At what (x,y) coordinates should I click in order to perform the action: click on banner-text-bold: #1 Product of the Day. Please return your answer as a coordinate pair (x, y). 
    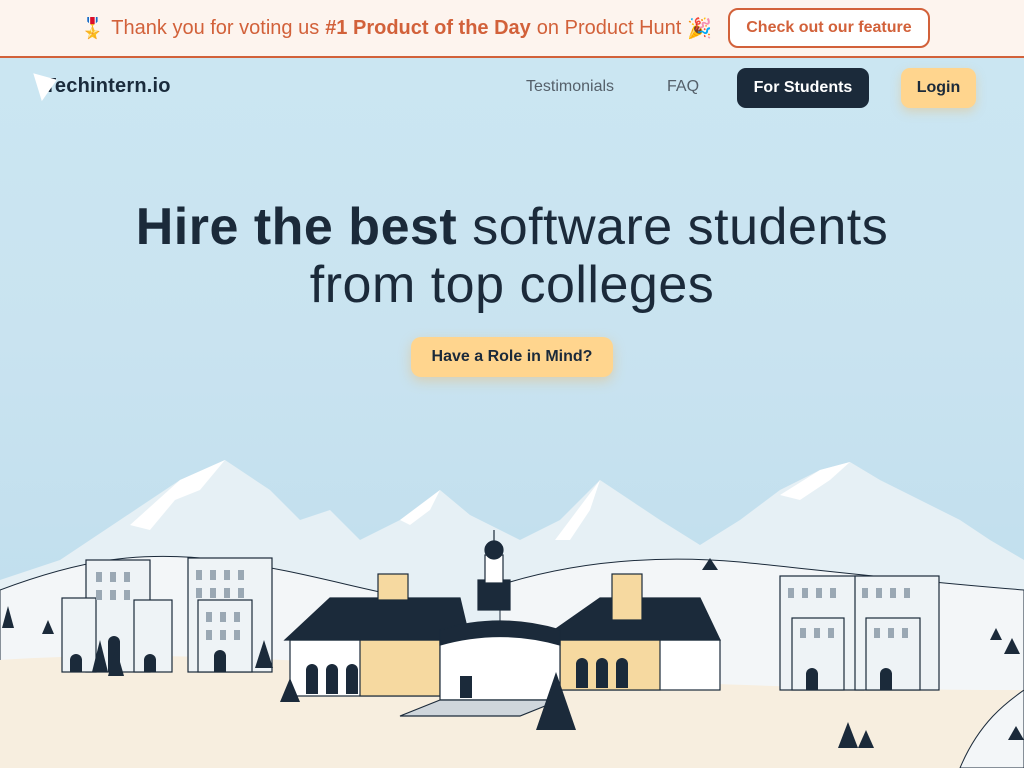
    Looking at the image, I should click on (428, 27).